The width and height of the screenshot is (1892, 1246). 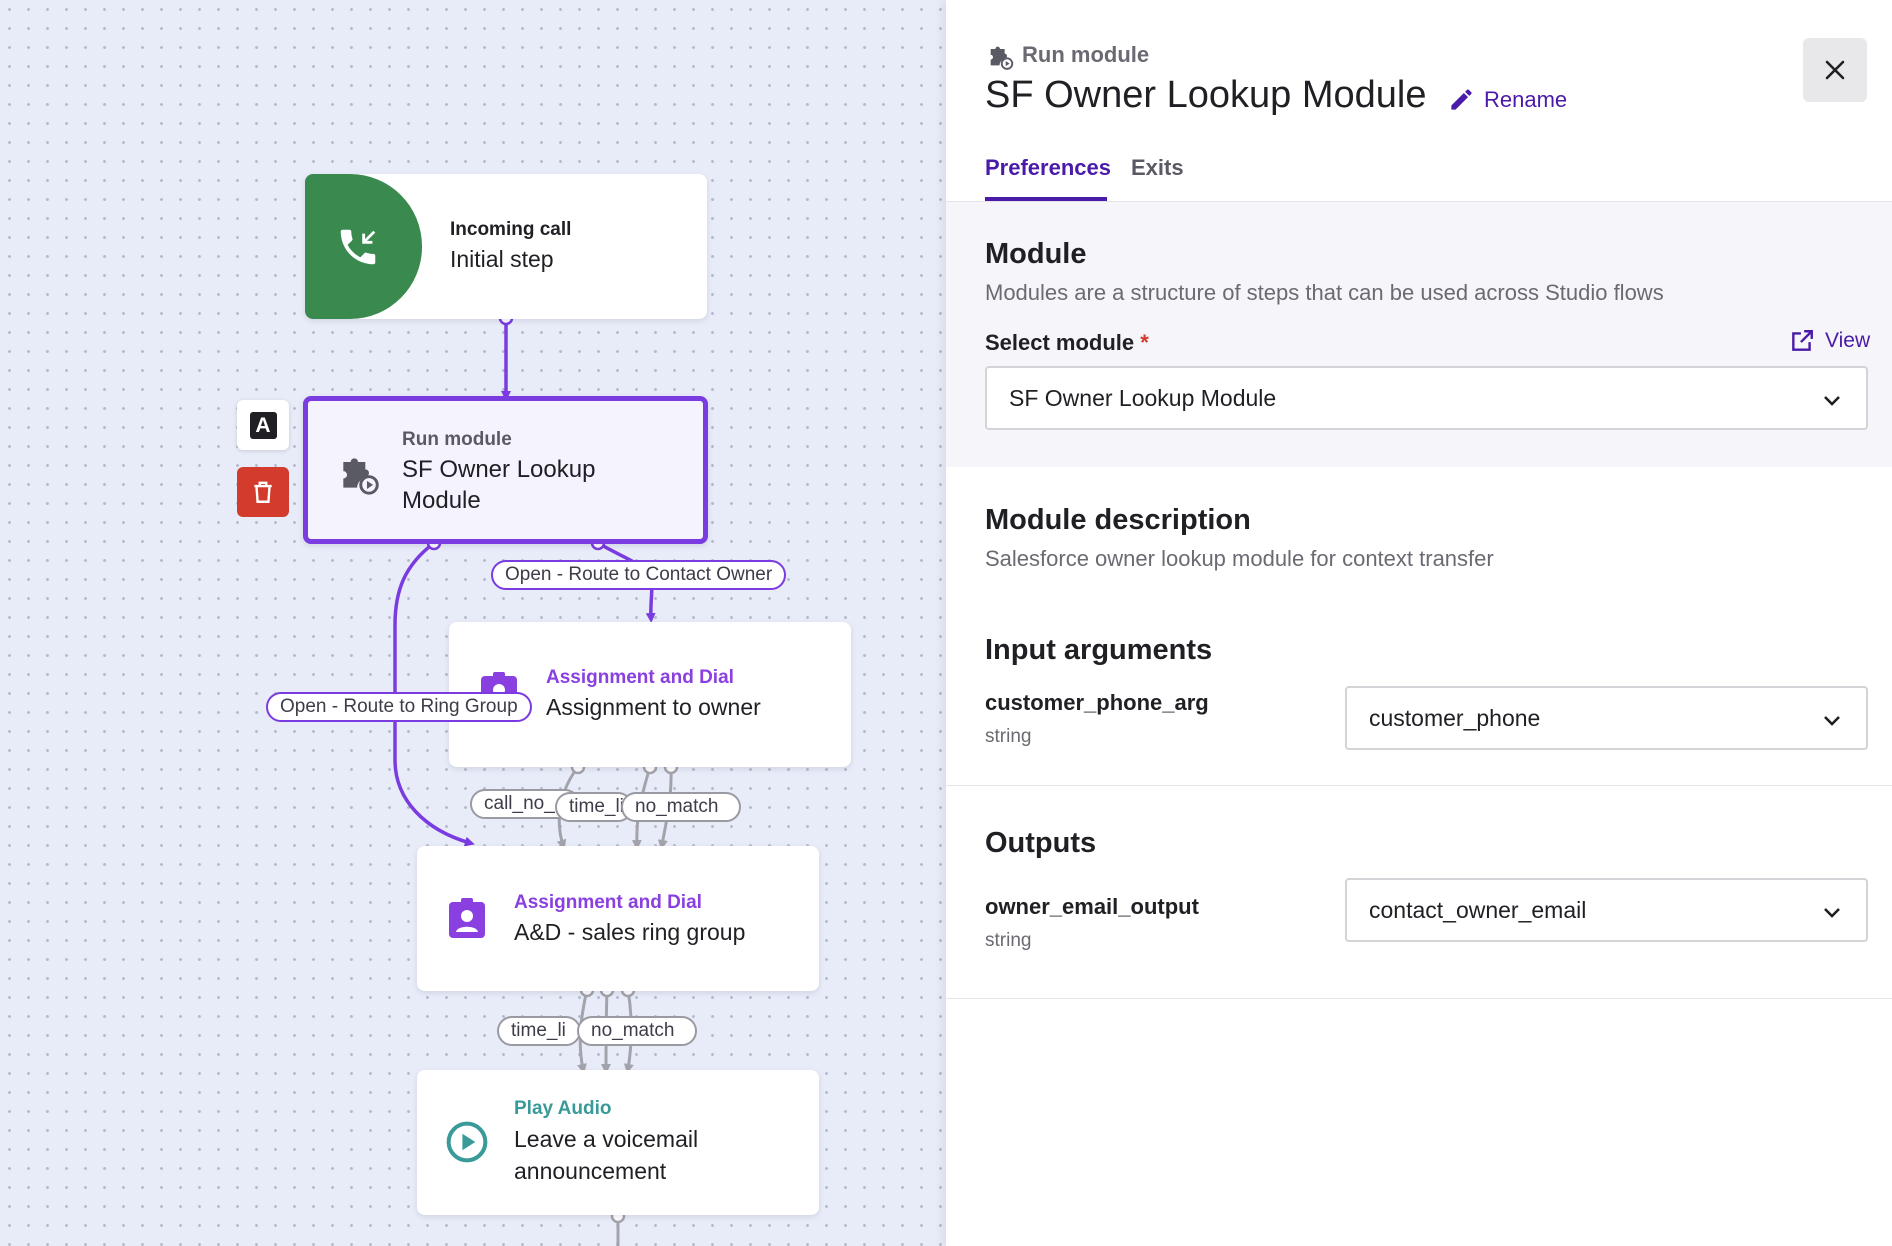 I want to click on edge-label-time-li-2: time_li, so click(x=539, y=1031).